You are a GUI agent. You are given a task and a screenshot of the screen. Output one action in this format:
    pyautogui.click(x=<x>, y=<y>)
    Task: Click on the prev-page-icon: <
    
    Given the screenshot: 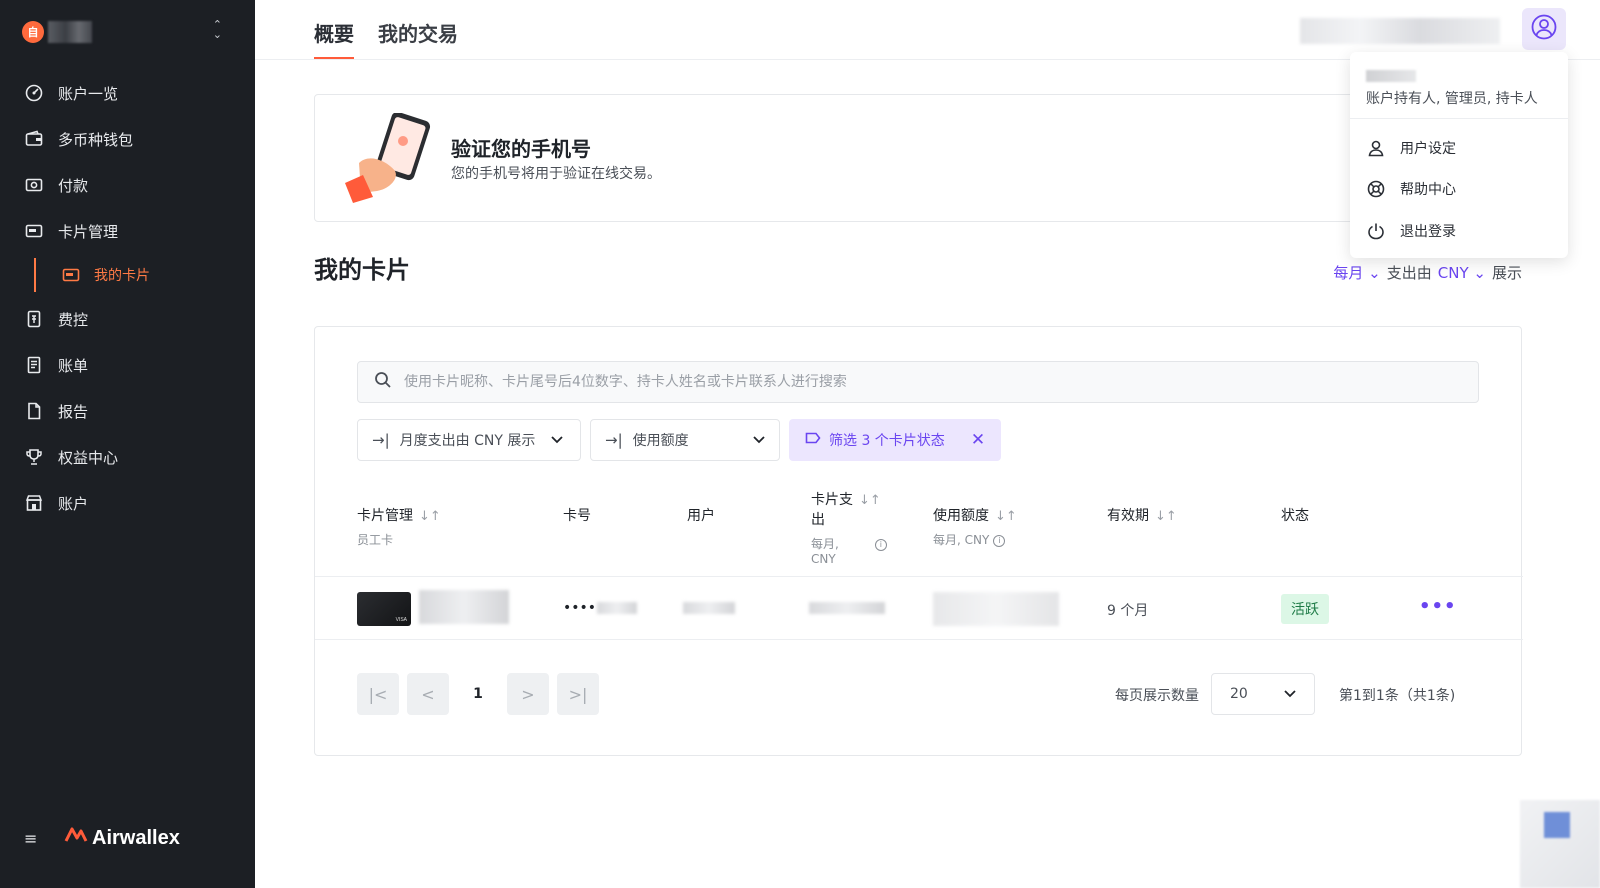 What is the action you would take?
    pyautogui.click(x=428, y=694)
    